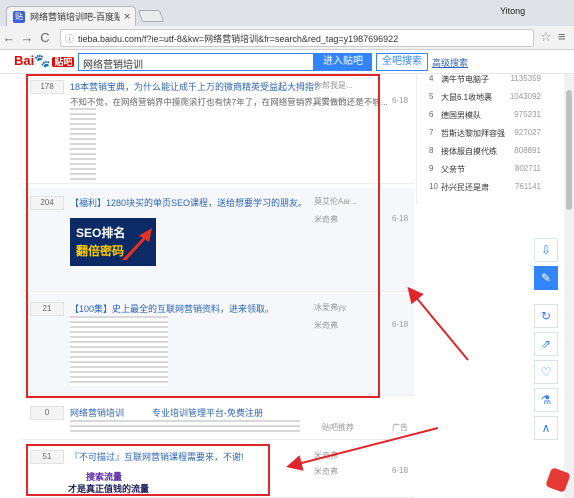 The height and width of the screenshot is (498, 574). I want to click on hot-title: 哲斯达黎加拜容强, so click(473, 133).